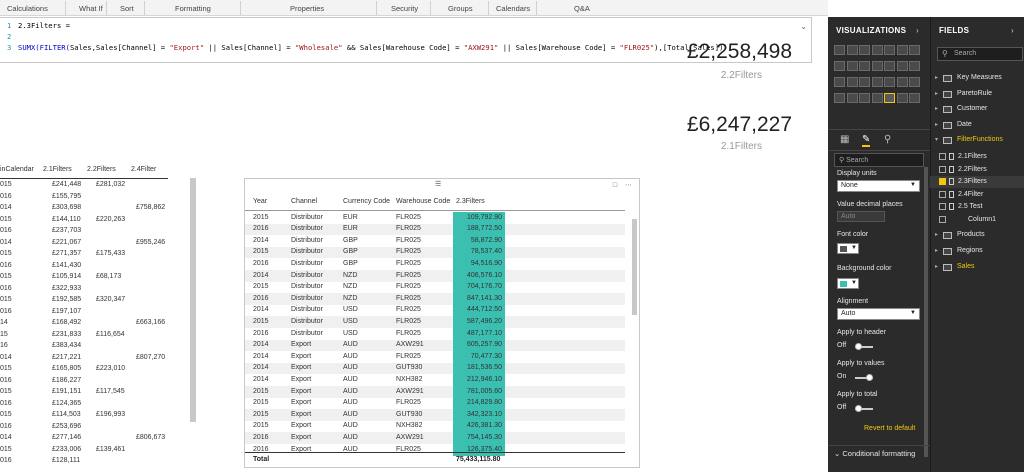  I want to click on matrix-scrollbar, so click(193, 300).